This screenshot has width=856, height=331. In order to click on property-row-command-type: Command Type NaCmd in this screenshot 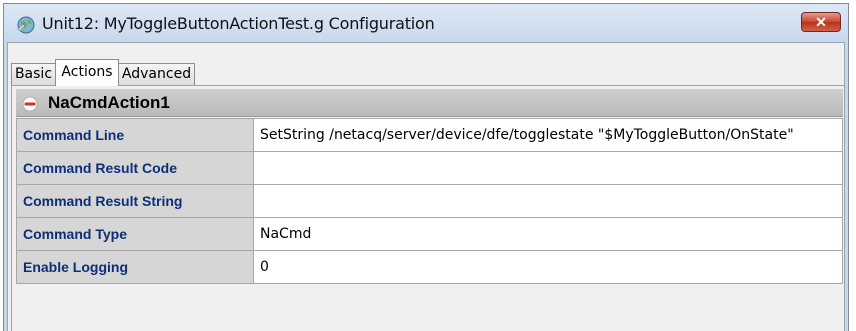, I will do `click(429, 234)`.